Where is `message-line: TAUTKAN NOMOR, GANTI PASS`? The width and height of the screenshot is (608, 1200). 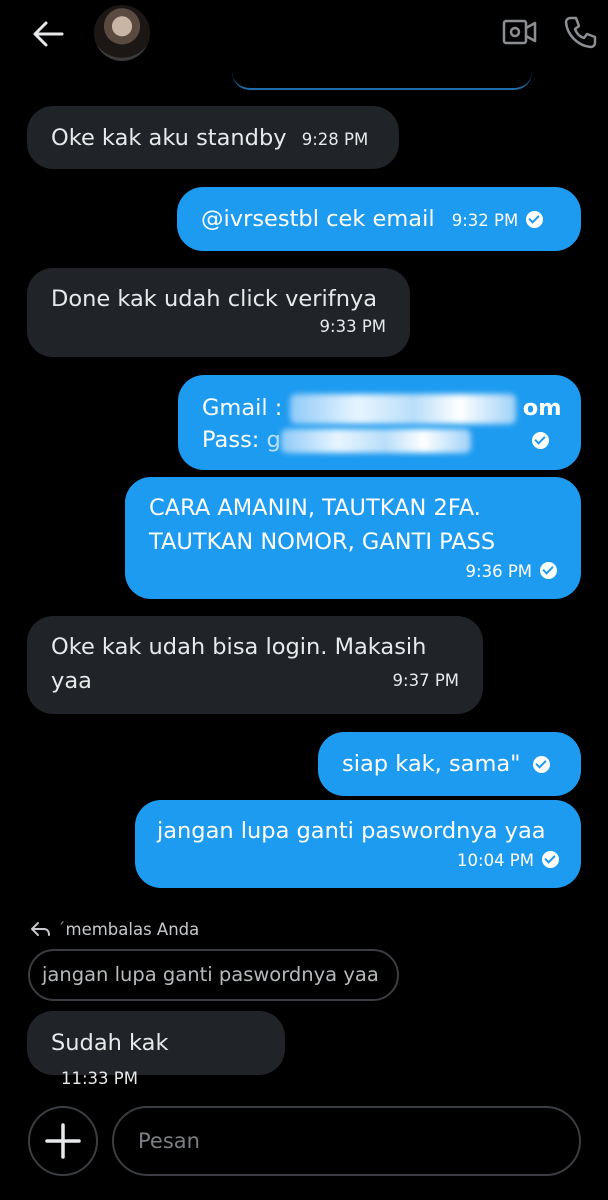 message-line: TAUTKAN NOMOR, GANTI PASS is located at coordinates (322, 542).